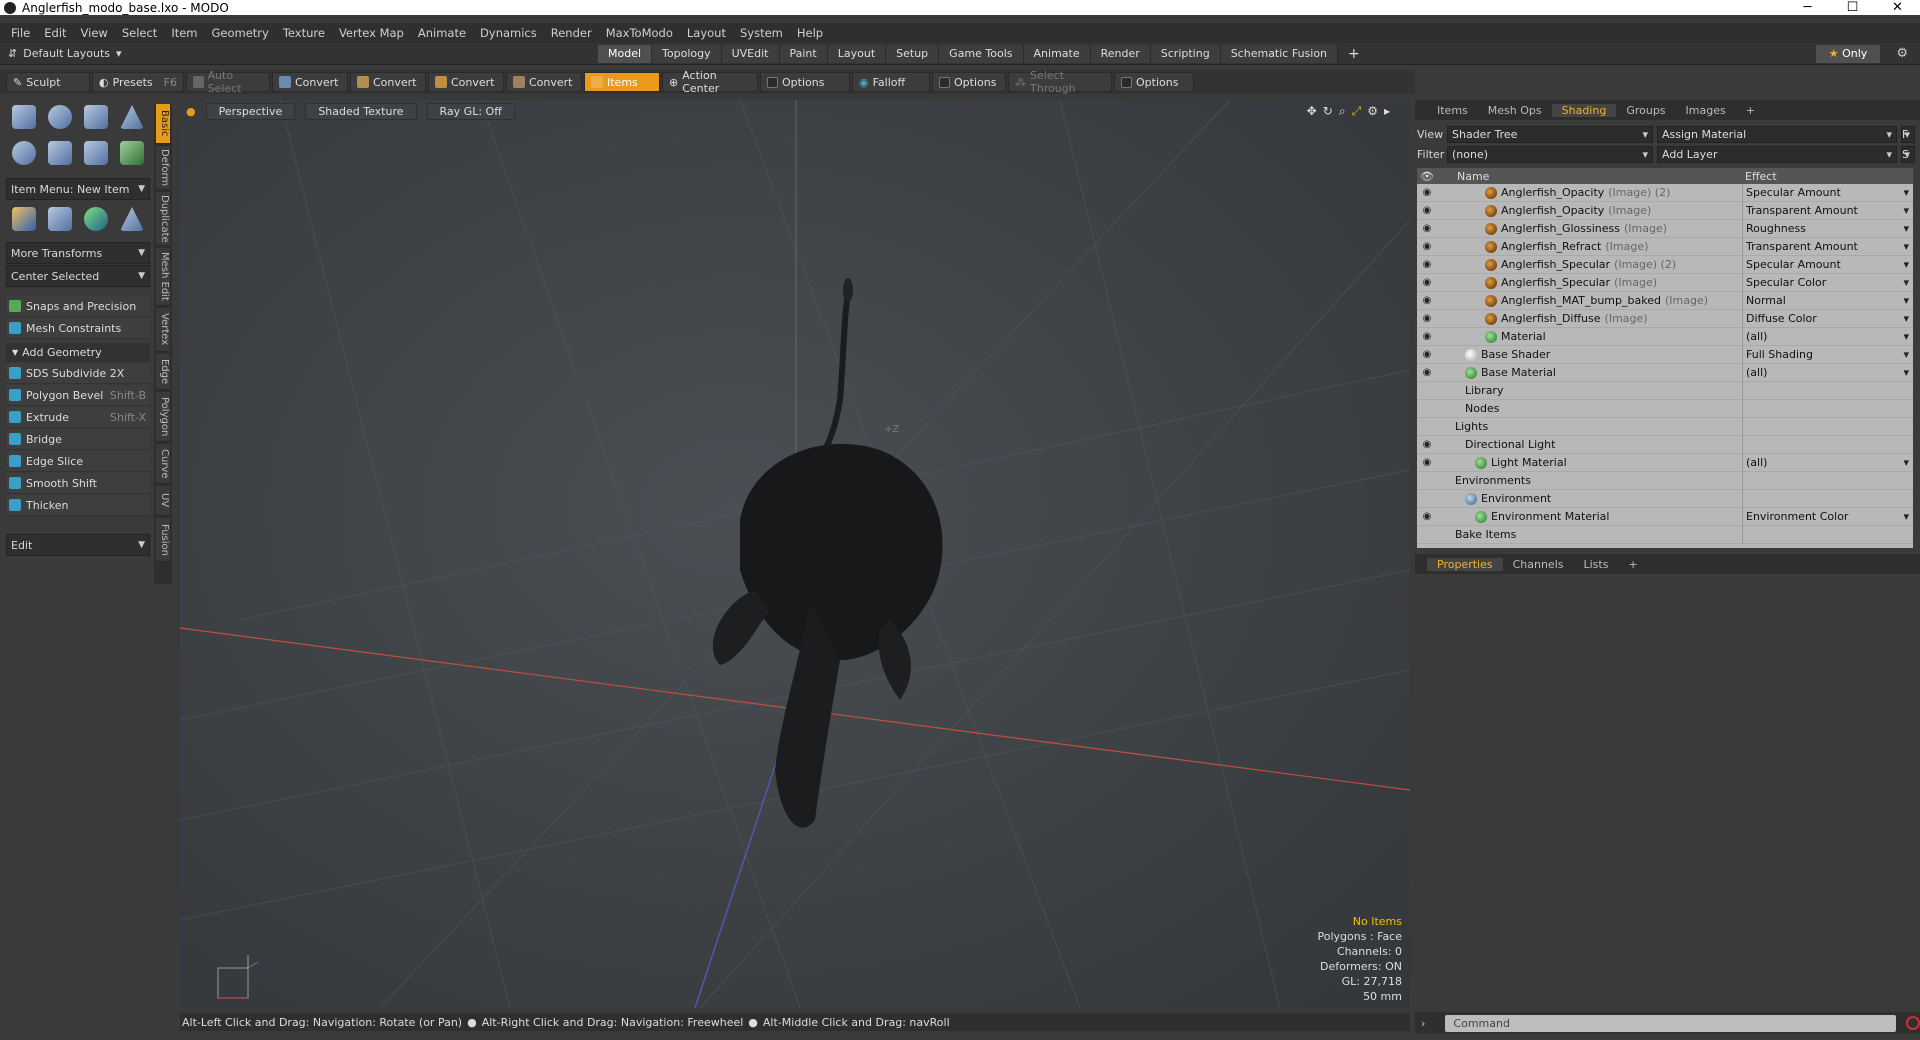 The image size is (1920, 1040). Describe the element at coordinates (750, 53) in the screenshot. I see `tab-uvedit: UVEdit` at that location.